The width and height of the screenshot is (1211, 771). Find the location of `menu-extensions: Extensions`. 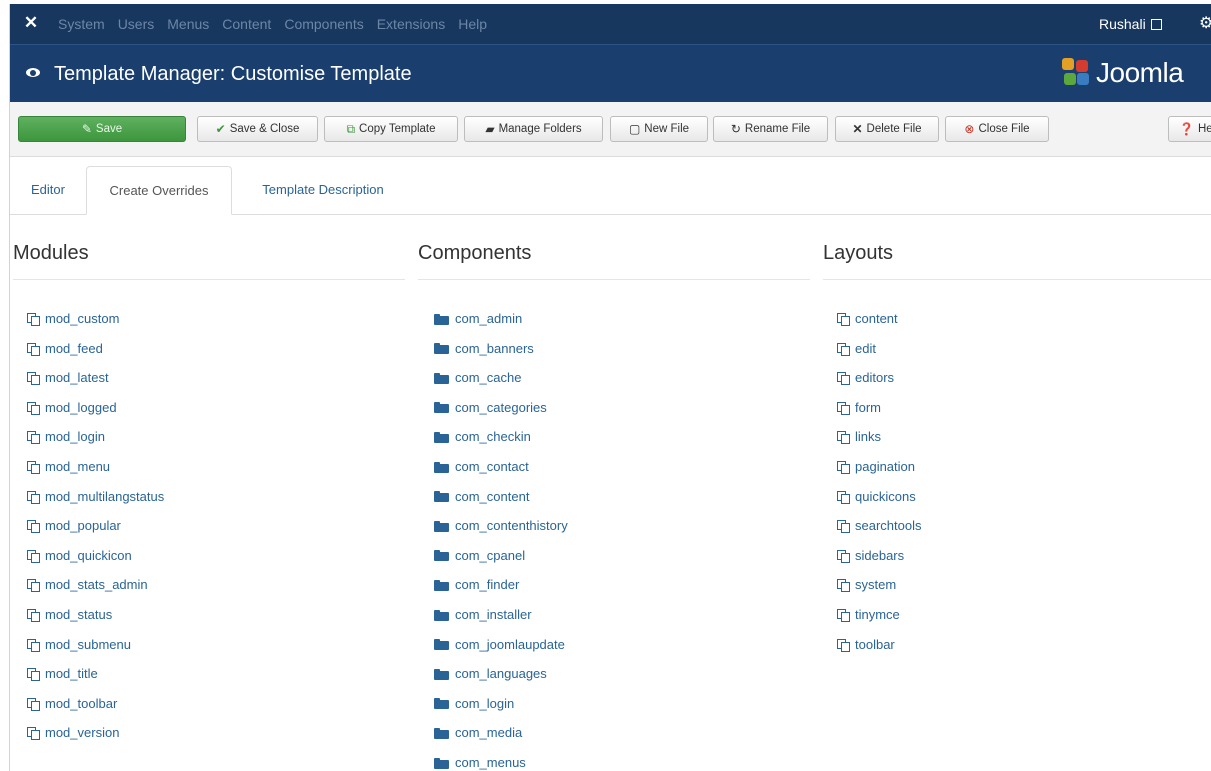

menu-extensions: Extensions is located at coordinates (411, 24).